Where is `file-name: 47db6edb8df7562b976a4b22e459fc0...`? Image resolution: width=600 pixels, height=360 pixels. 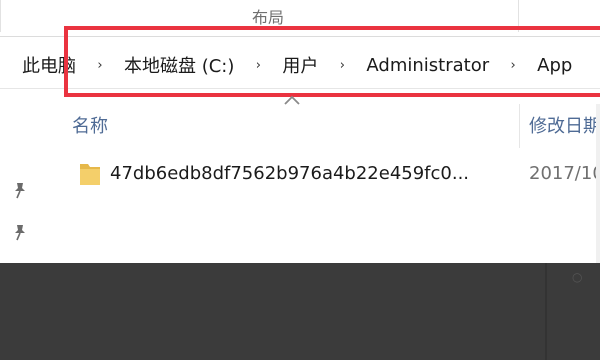 file-name: 47db6edb8df7562b976a4b22e459fc0... is located at coordinates (290, 173).